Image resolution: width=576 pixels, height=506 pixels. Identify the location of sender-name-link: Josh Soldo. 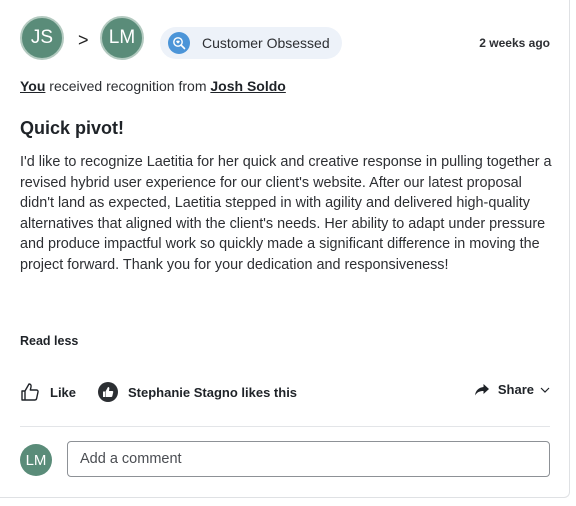
(247, 86).